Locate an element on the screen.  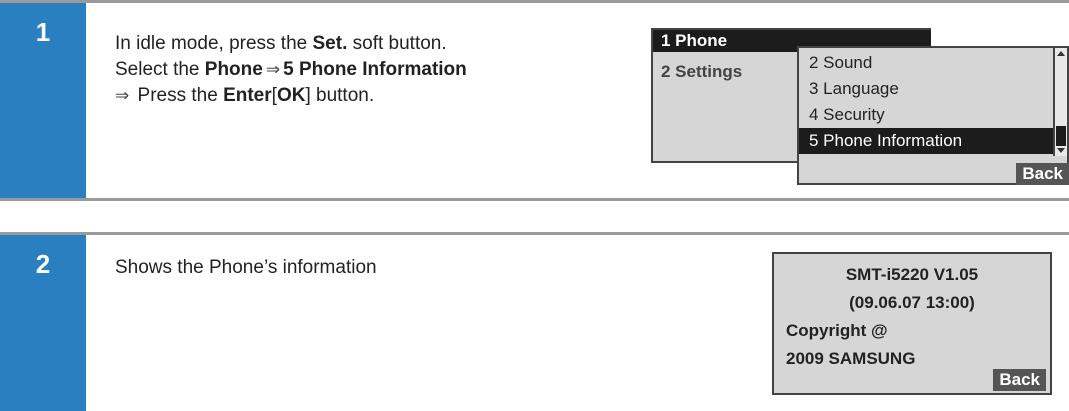
lcd-copyright-year: 2009 SAMSUNG is located at coordinates (851, 358).